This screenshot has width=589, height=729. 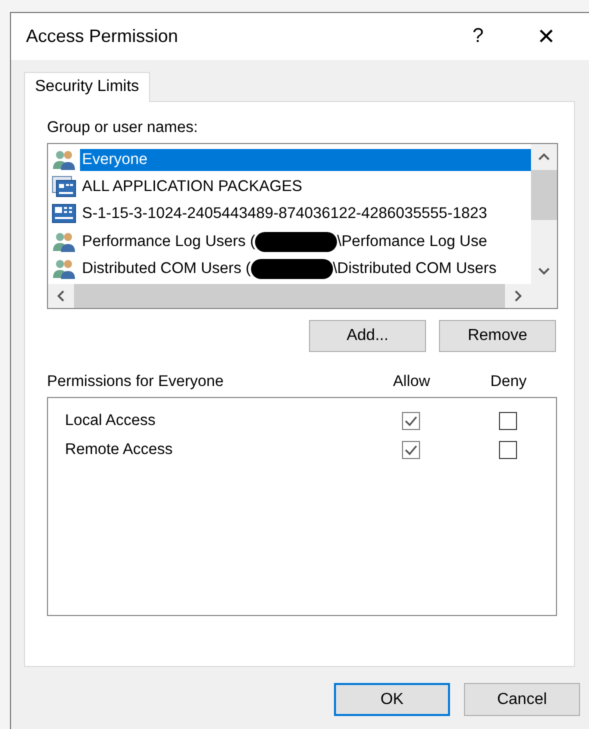 What do you see at coordinates (392, 699) in the screenshot?
I see `dialog-button: OK` at bounding box center [392, 699].